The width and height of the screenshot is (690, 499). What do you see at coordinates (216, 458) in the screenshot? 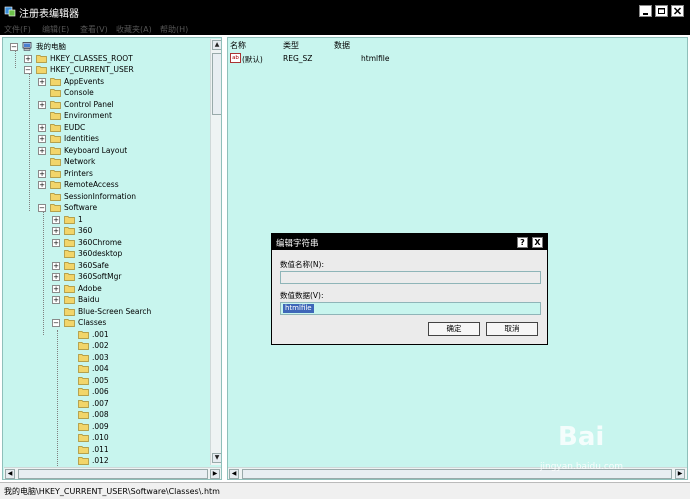
I see `scroll-down-arrow-icon: ▼` at bounding box center [216, 458].